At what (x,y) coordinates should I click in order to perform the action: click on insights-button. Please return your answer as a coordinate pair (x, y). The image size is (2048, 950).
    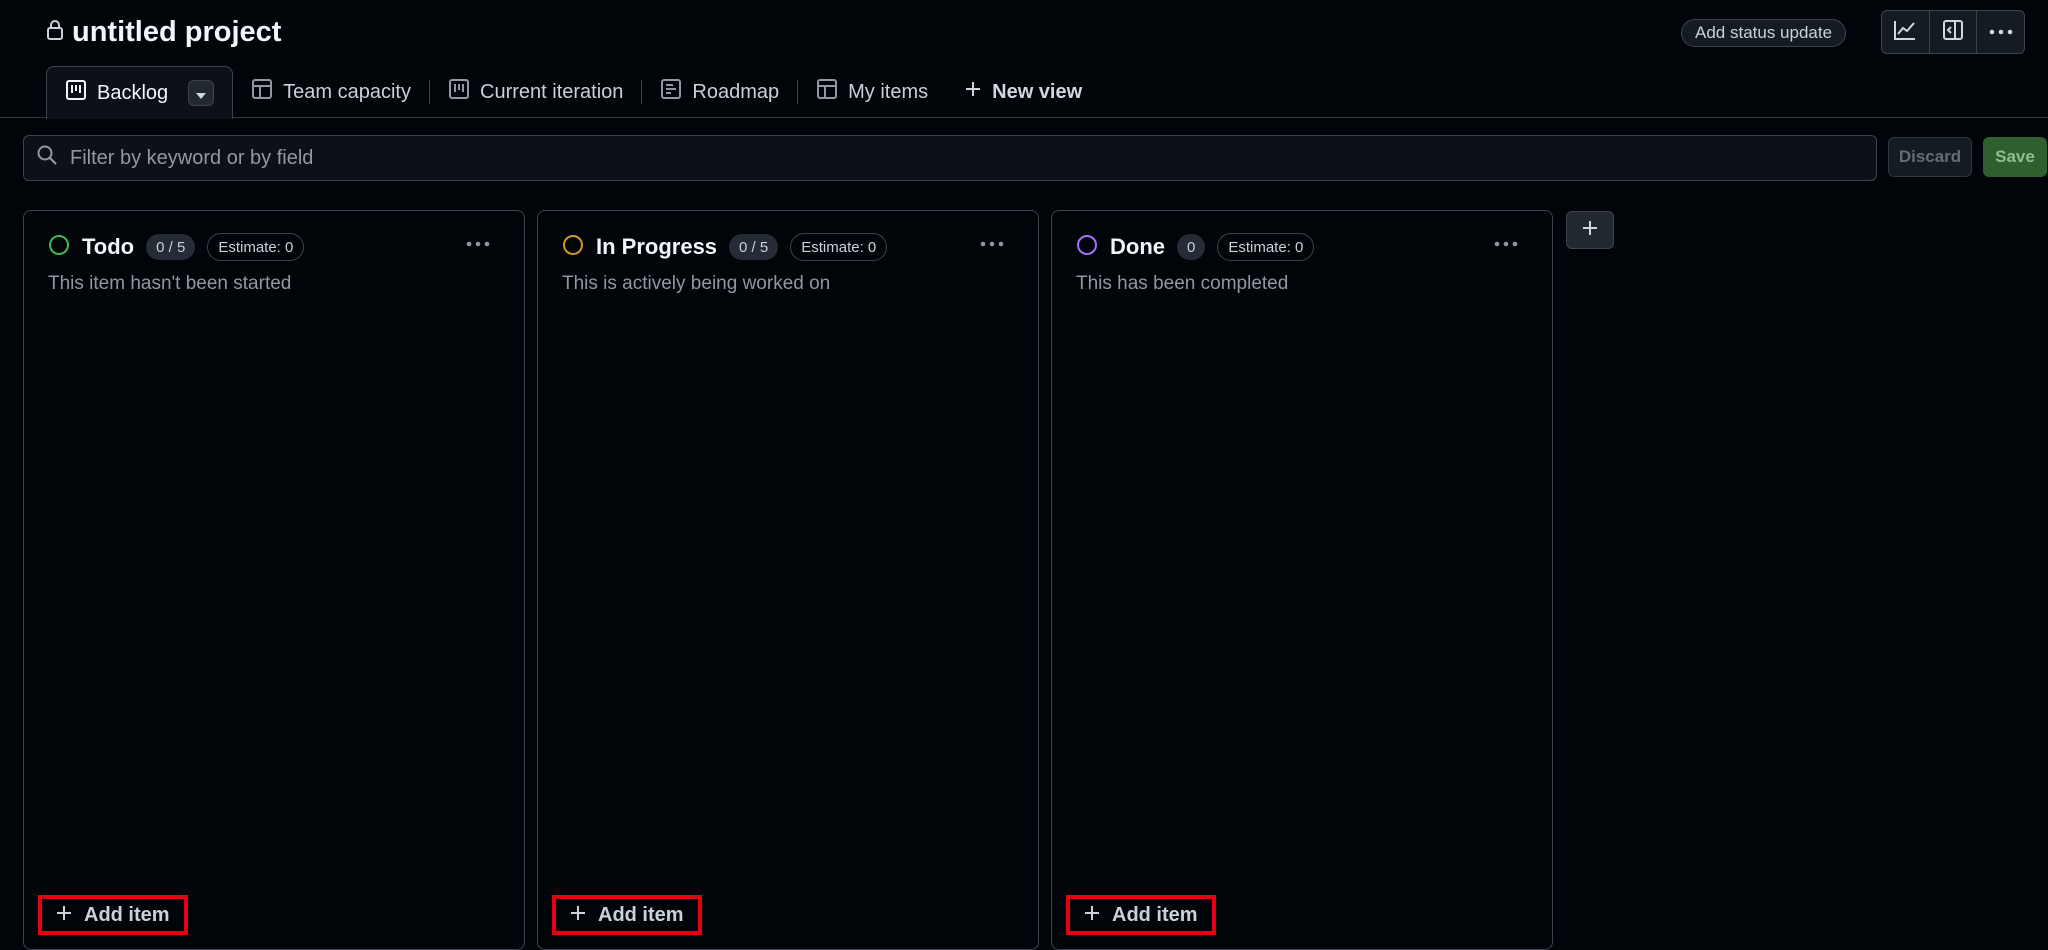
    Looking at the image, I should click on (1905, 32).